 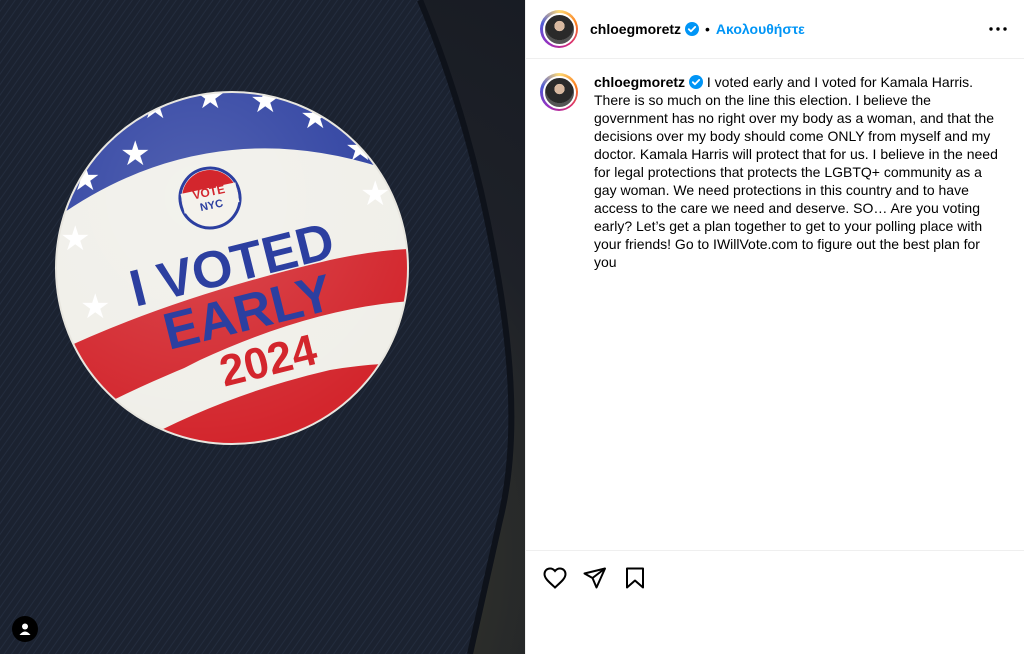 What do you see at coordinates (635, 578) in the screenshot?
I see `bookmark-icon` at bounding box center [635, 578].